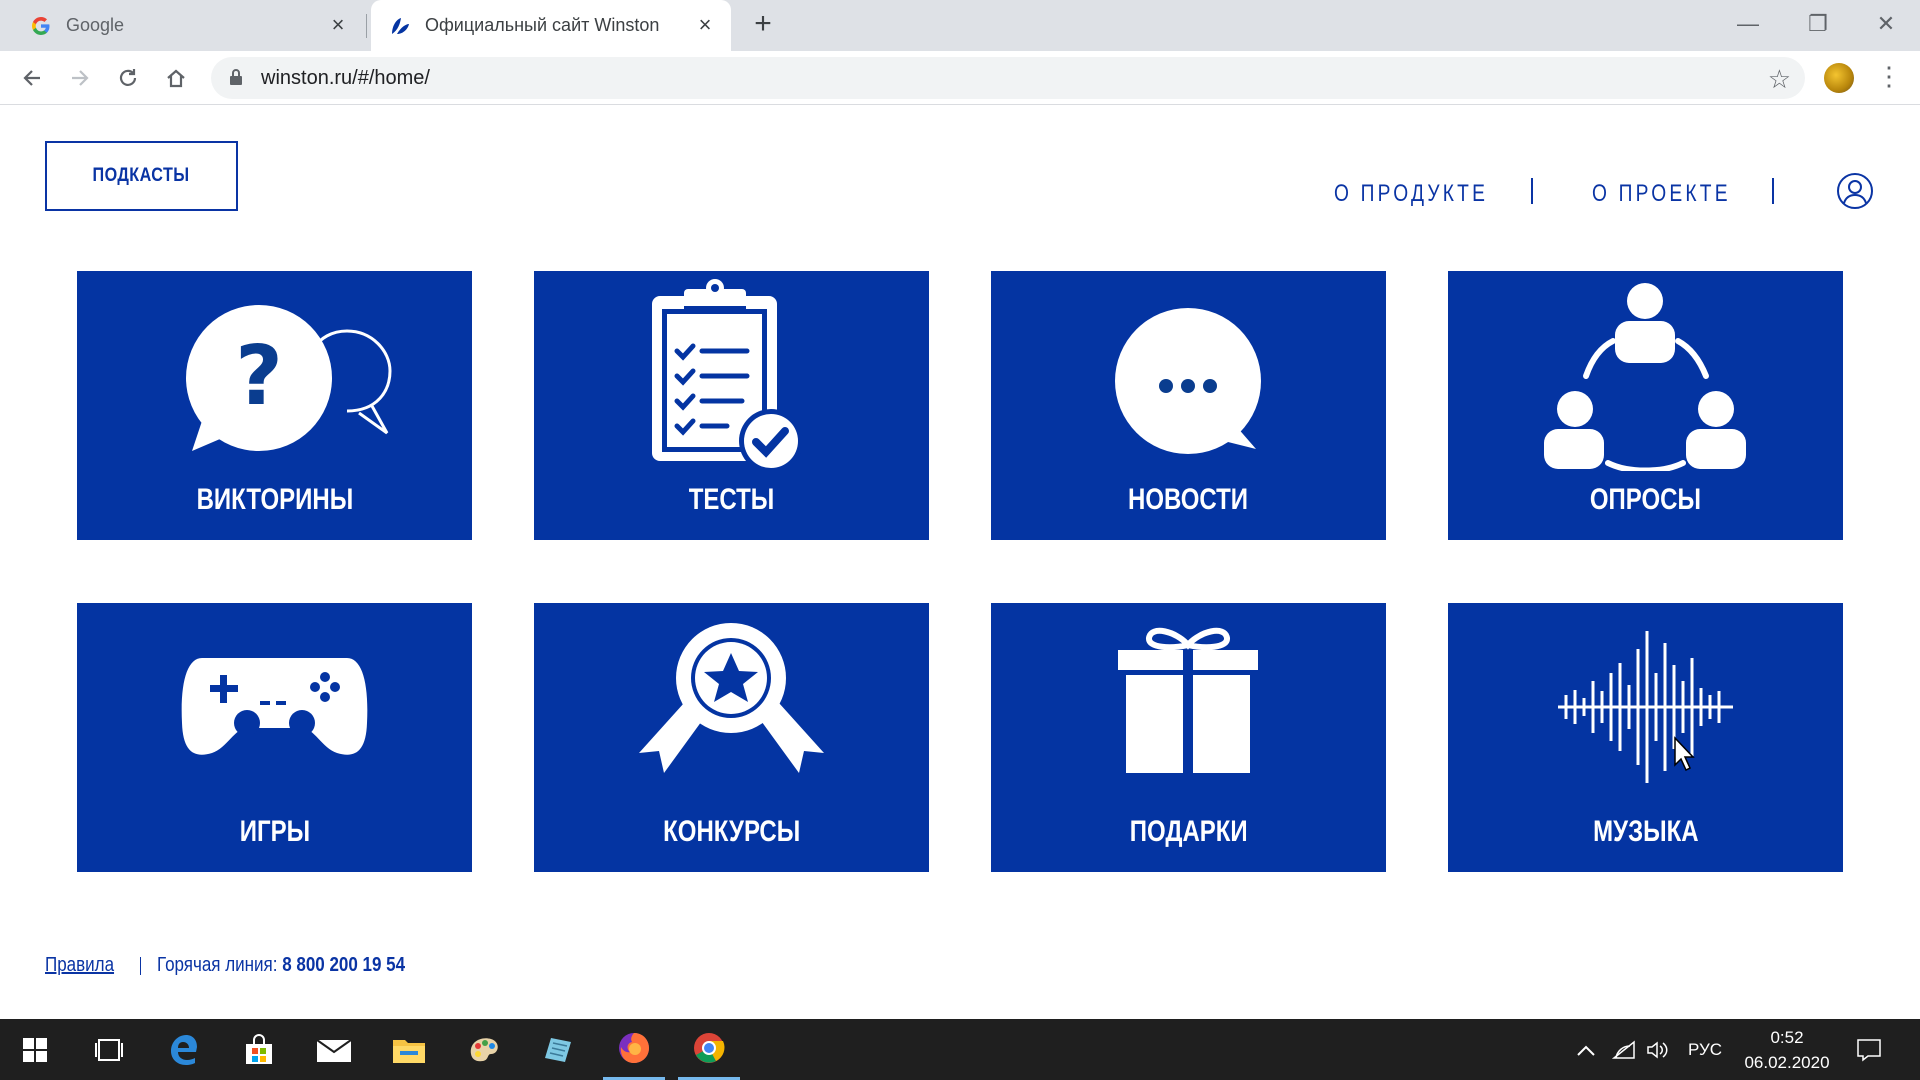  Describe the element at coordinates (1658, 1049) in the screenshot. I see `volume-icon` at that location.